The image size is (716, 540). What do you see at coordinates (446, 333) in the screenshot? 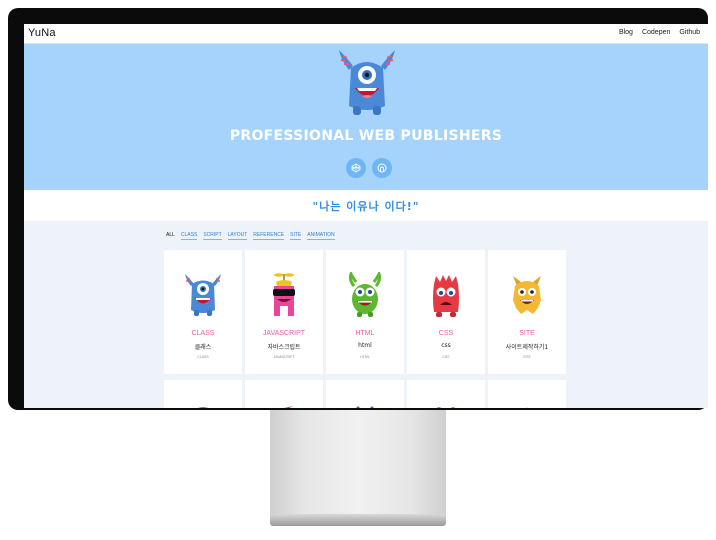
I see `card-category: CSS` at bounding box center [446, 333].